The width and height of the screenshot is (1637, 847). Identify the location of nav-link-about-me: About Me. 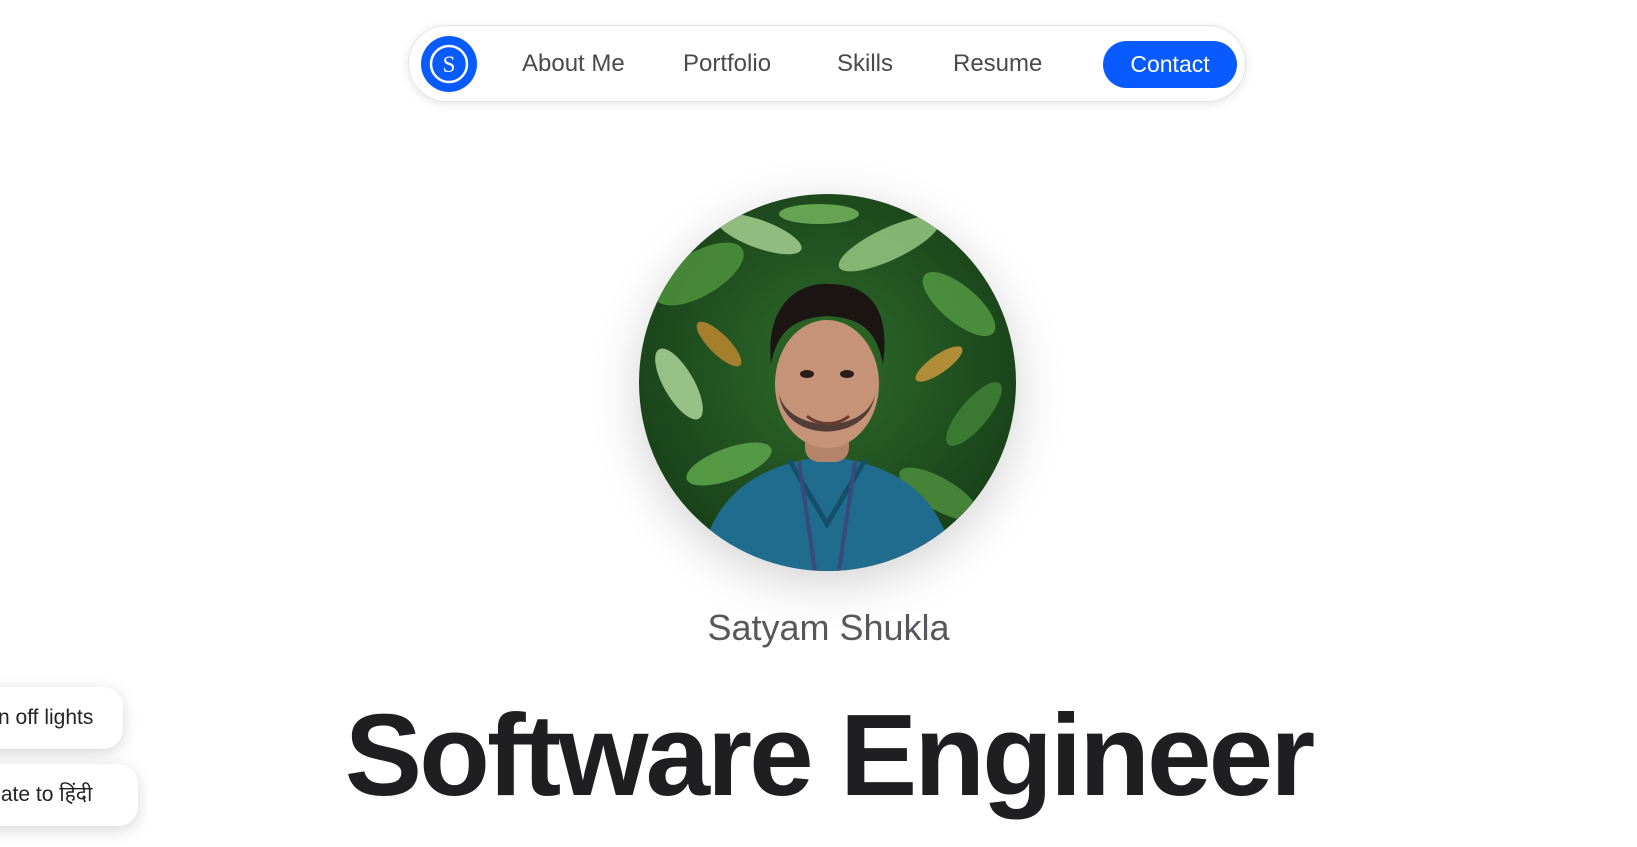
(573, 64).